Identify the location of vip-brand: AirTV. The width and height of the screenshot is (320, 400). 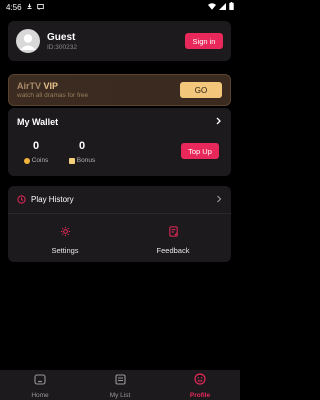
(29, 86).